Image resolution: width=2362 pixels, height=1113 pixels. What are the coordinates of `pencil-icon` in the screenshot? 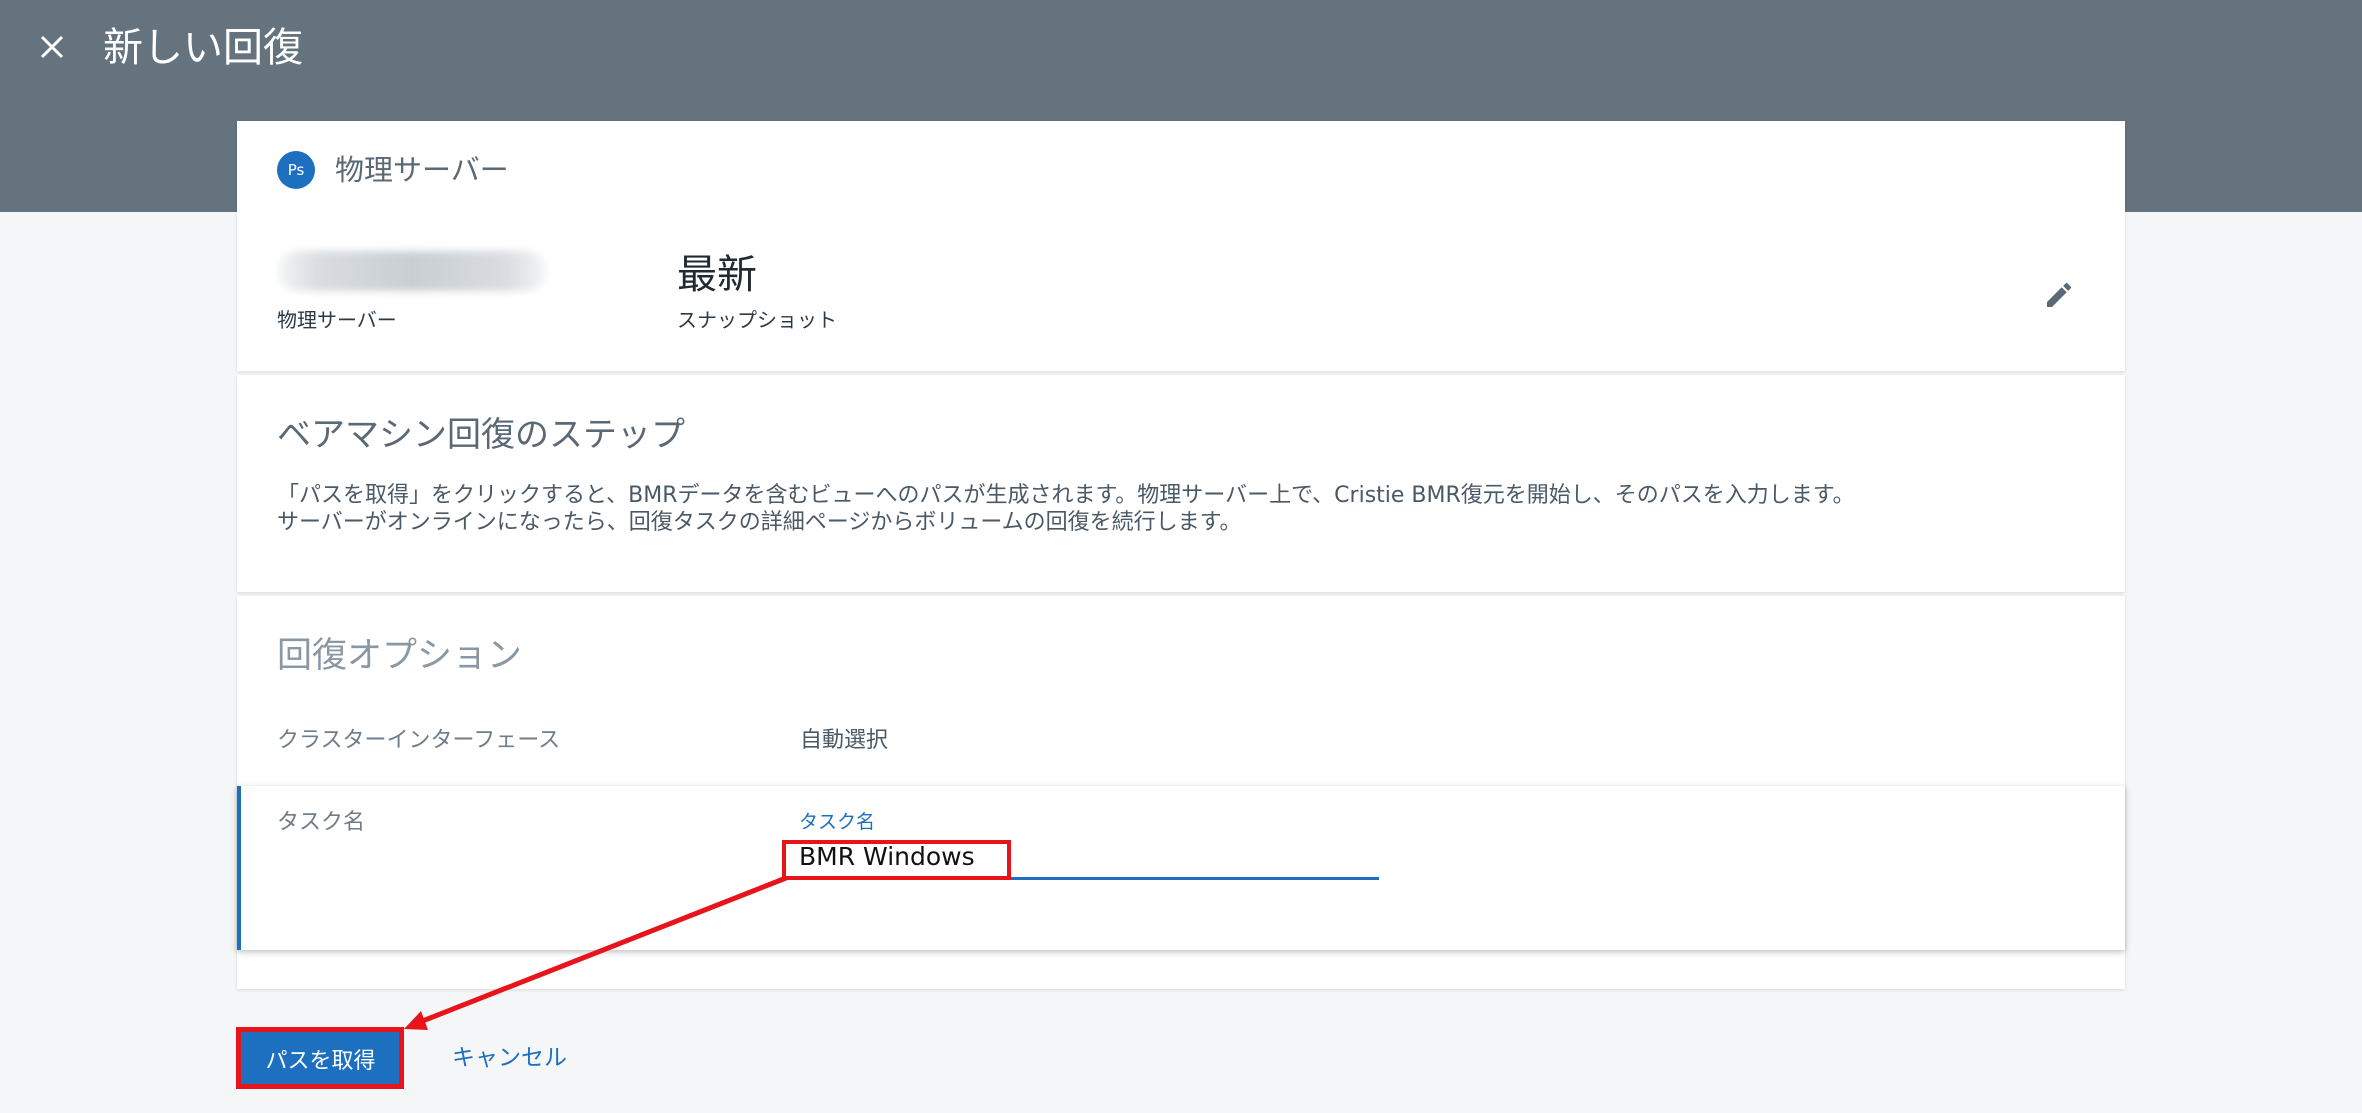 It's located at (2059, 294).